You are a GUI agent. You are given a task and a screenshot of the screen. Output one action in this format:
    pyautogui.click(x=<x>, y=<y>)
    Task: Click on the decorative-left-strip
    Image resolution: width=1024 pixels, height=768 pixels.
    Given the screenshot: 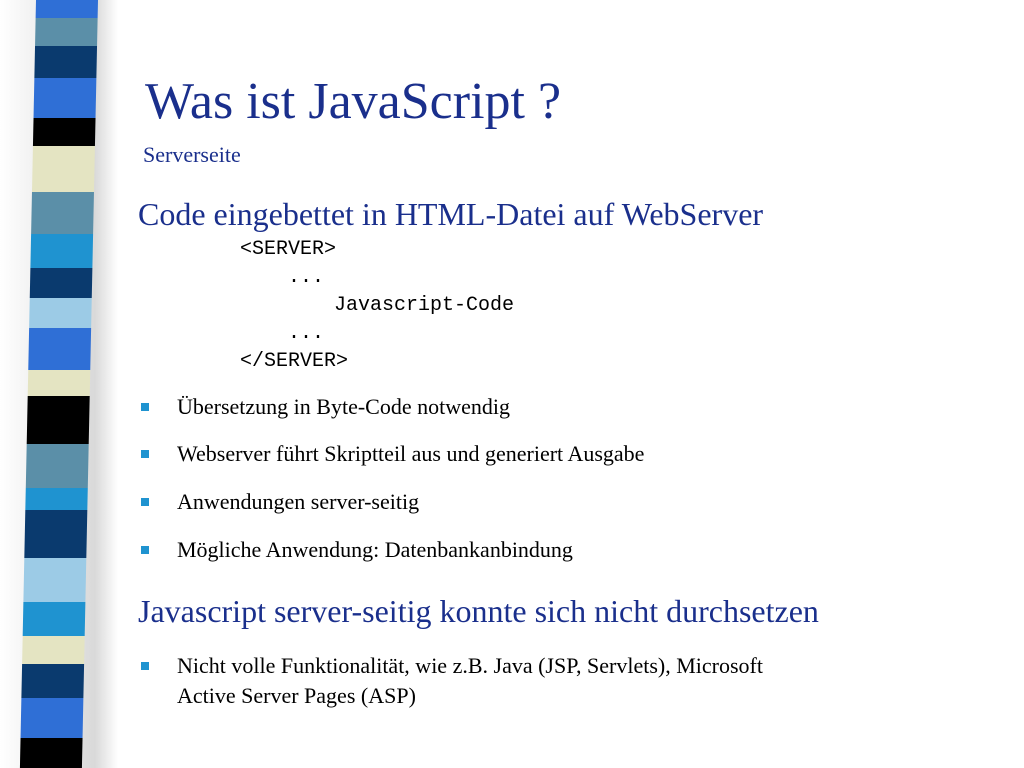 What is the action you would take?
    pyautogui.click(x=59, y=384)
    